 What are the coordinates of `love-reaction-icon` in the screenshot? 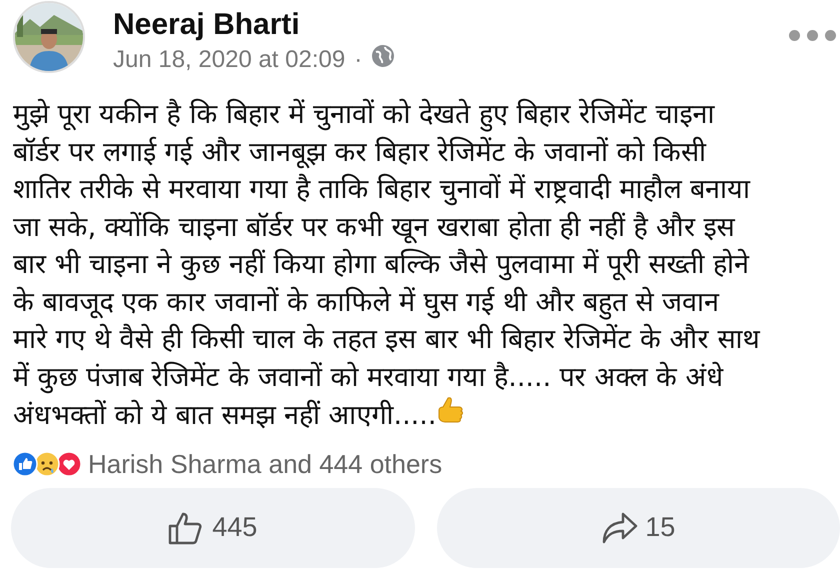 It's located at (69, 464).